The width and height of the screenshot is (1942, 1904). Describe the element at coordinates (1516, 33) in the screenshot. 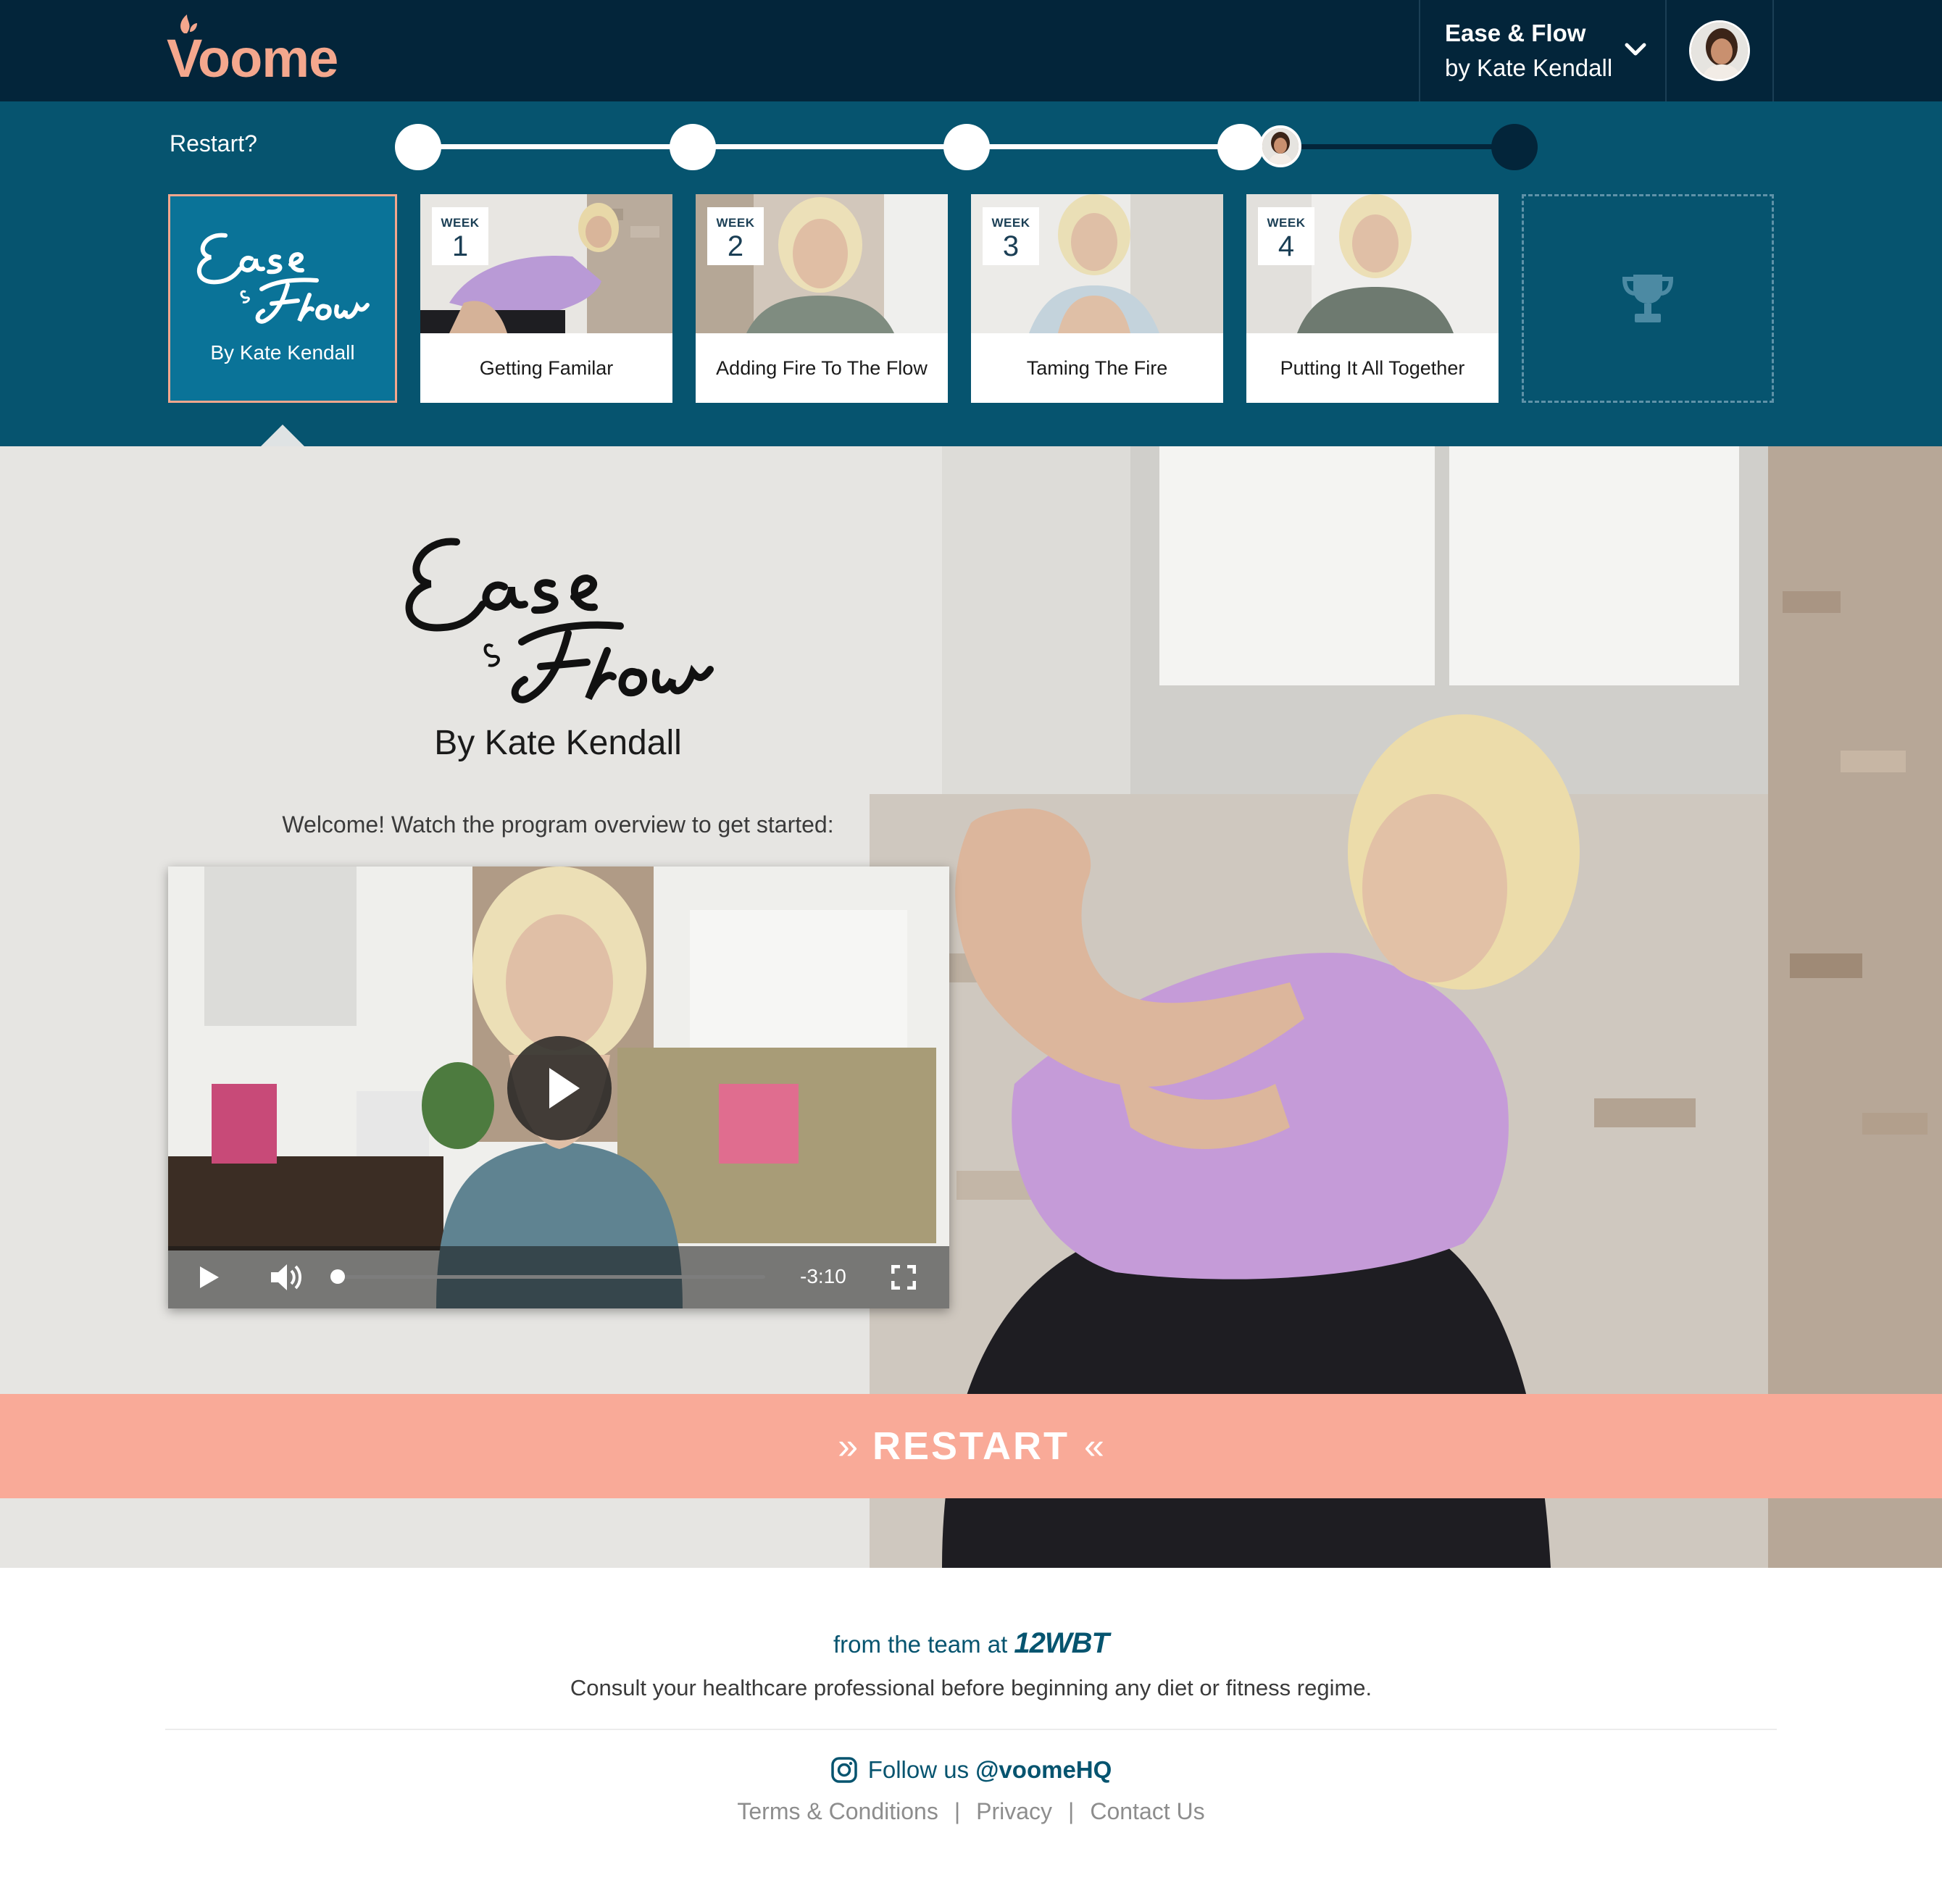

I see `program-title: Ease & Flow` at that location.